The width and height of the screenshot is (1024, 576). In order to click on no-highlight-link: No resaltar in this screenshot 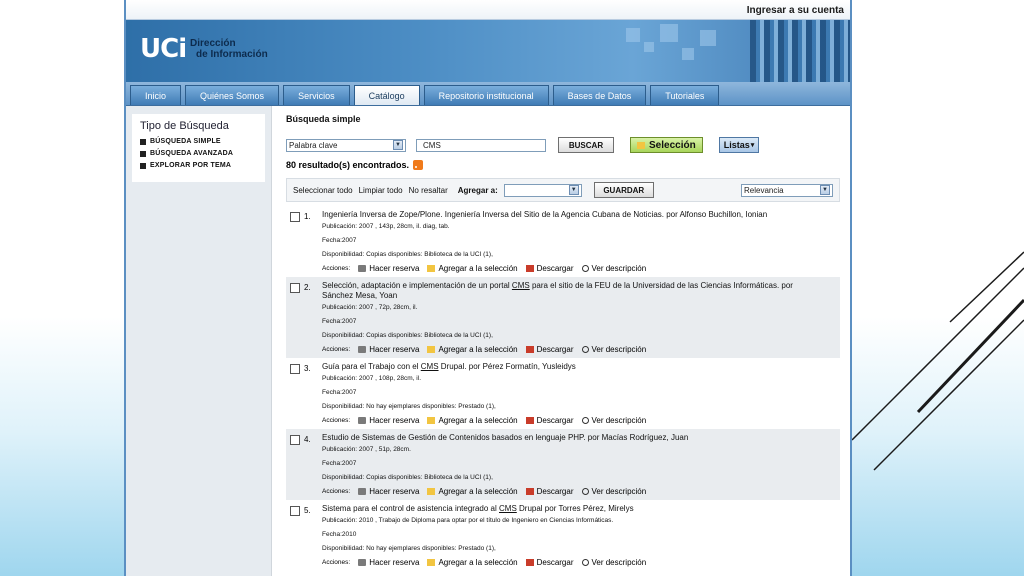, I will do `click(428, 190)`.